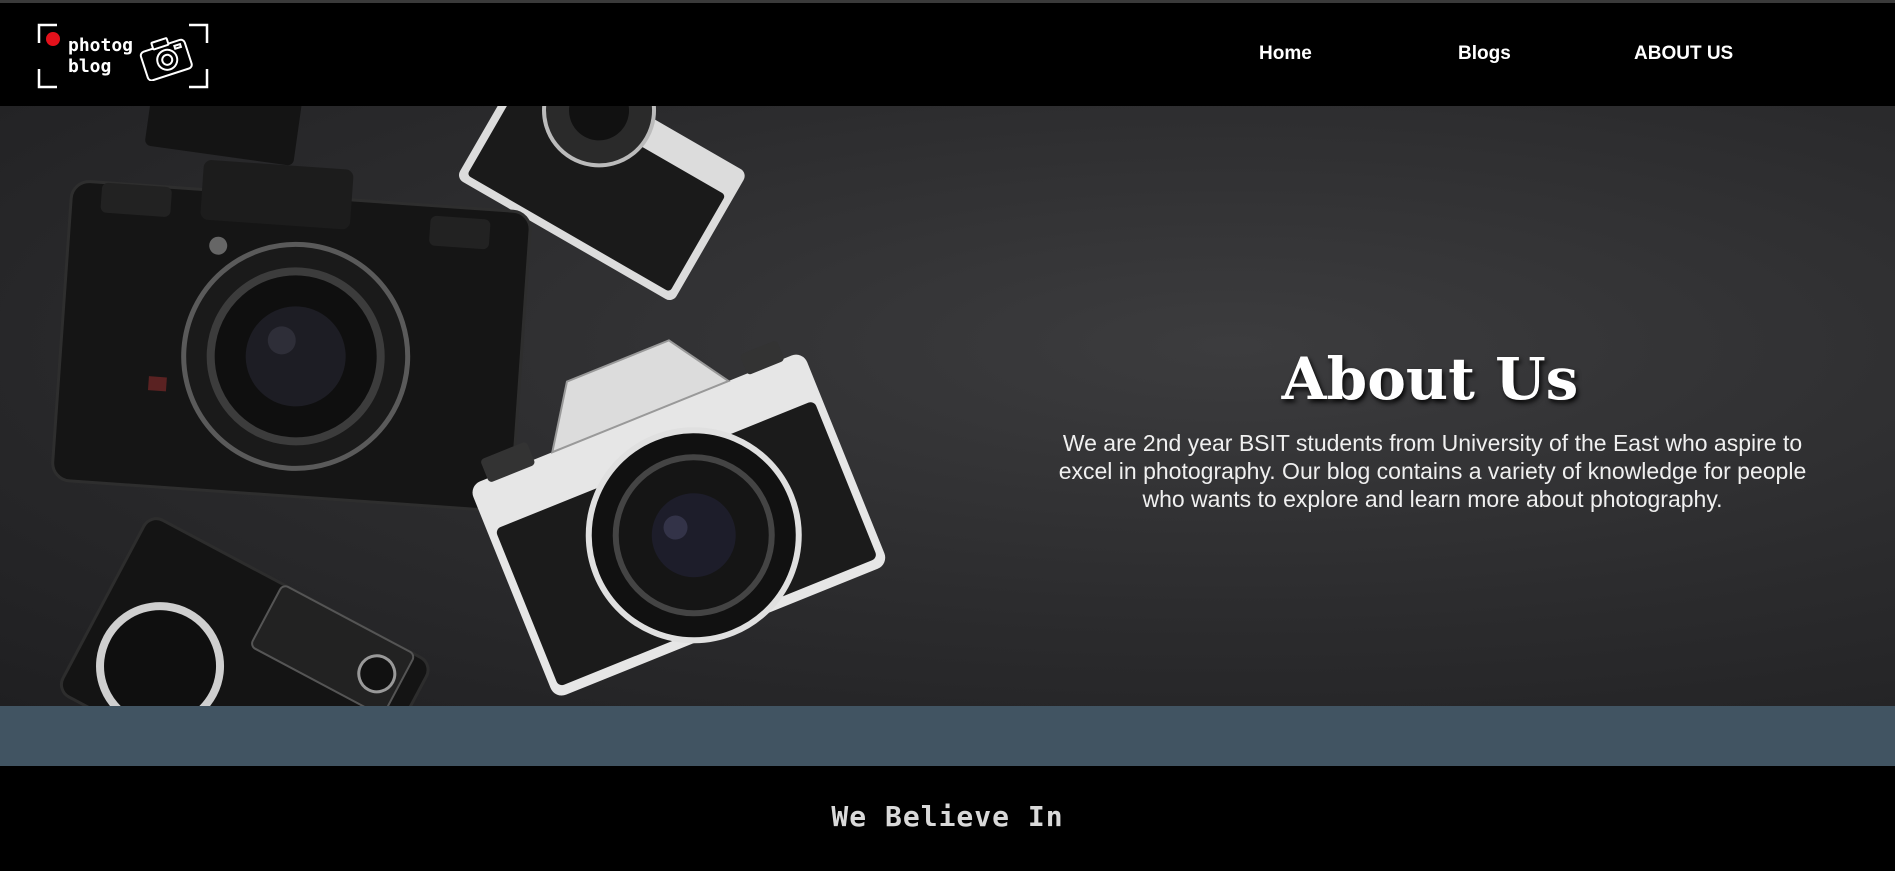 This screenshot has height=871, width=1895. Describe the element at coordinates (947, 736) in the screenshot. I see `divider-band` at that location.